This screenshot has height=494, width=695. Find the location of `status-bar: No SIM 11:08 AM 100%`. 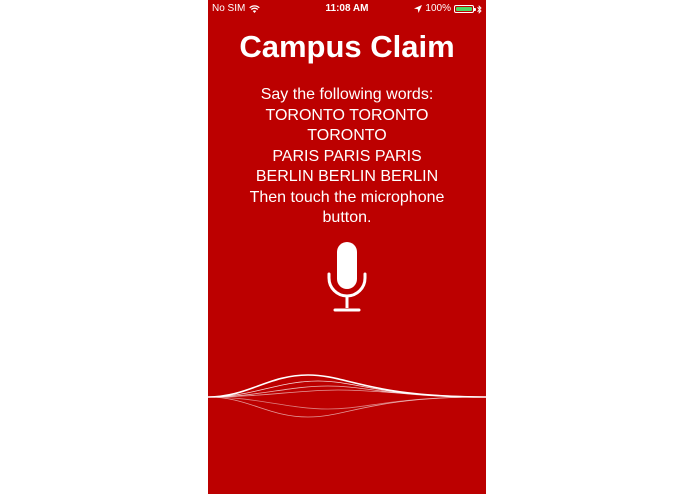

status-bar: No SIM 11:08 AM 100% is located at coordinates (347, 9).